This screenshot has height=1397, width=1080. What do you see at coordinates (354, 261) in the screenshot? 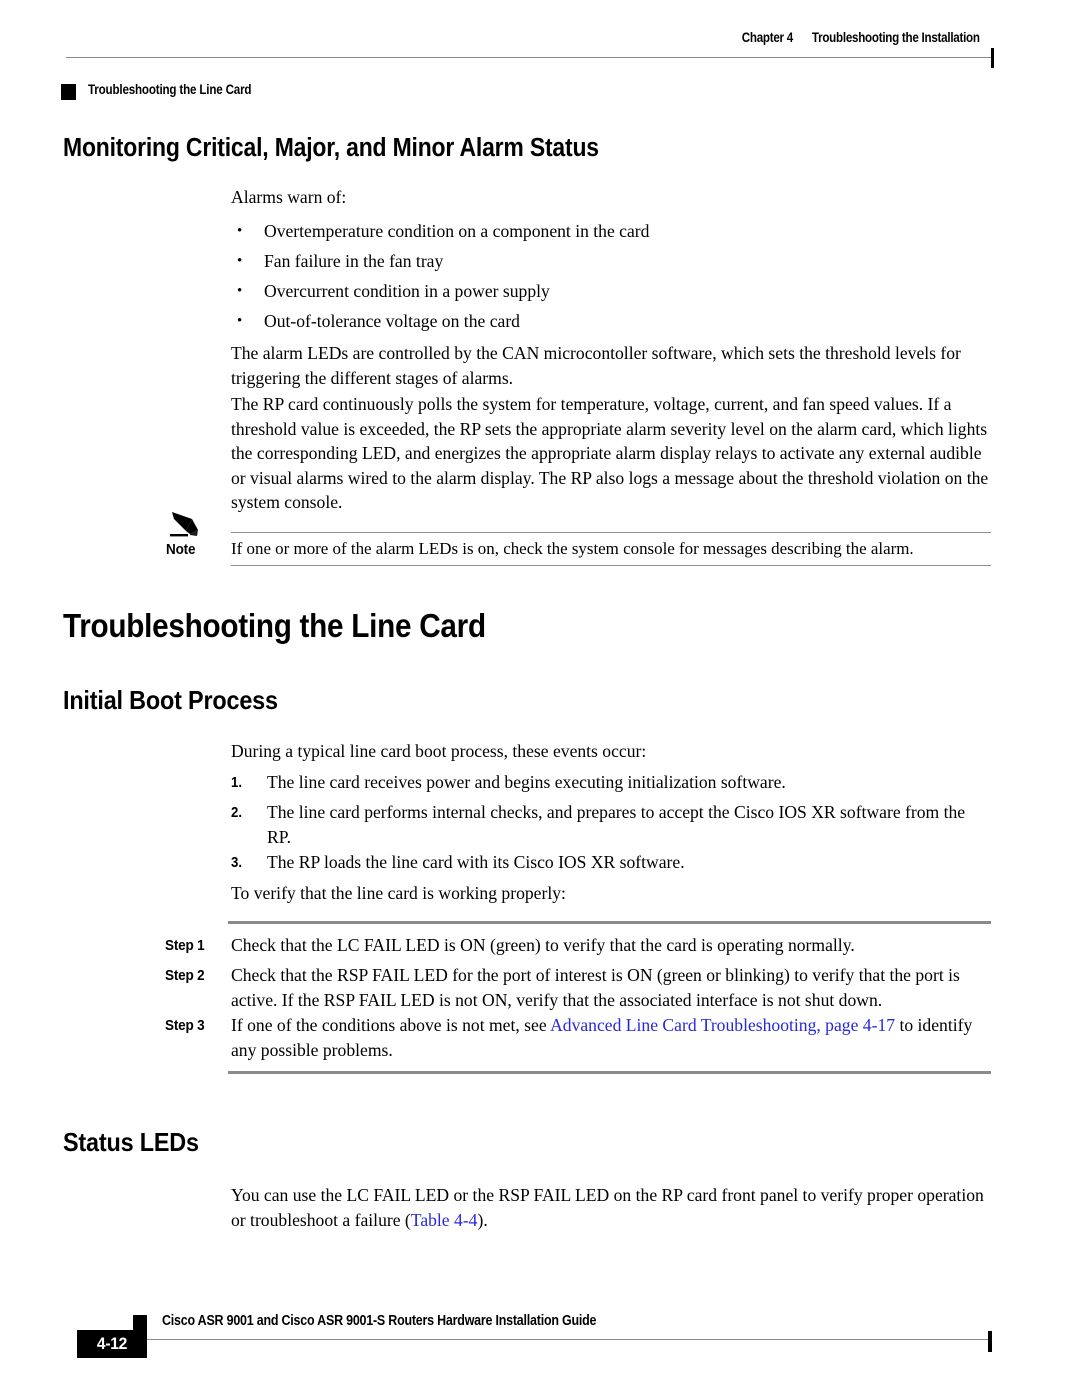
I see `bullet-text: Fan failure in the fan tray` at bounding box center [354, 261].